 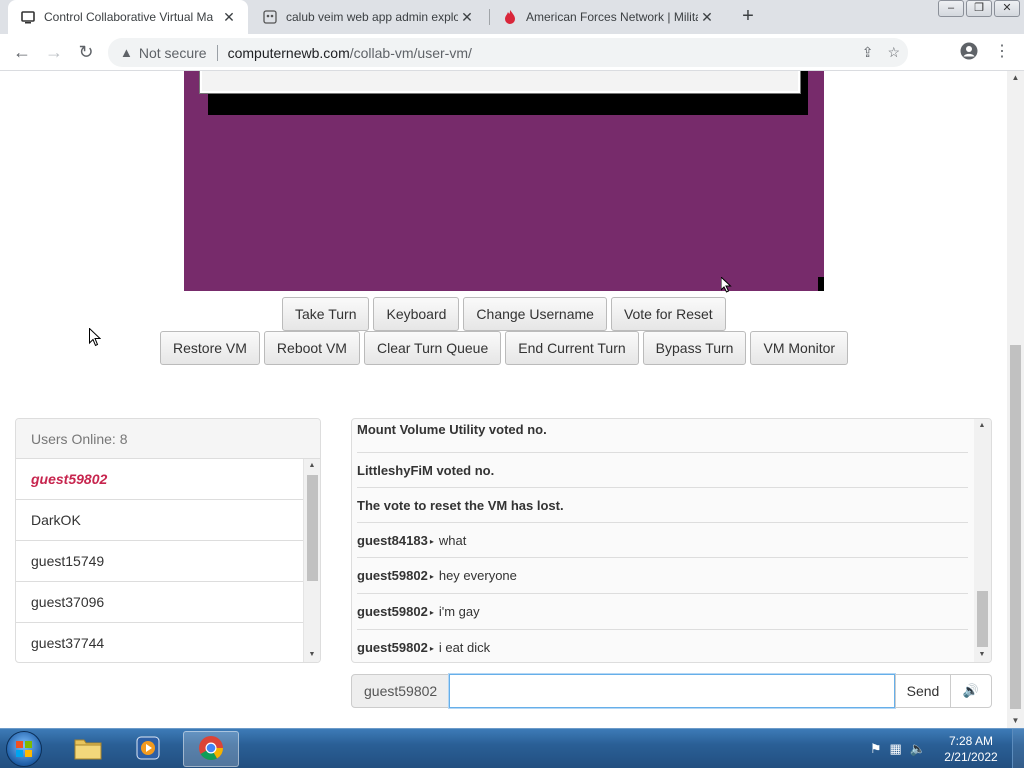 I want to click on page-scrollbar: ▲ ▼, so click(x=1015, y=399).